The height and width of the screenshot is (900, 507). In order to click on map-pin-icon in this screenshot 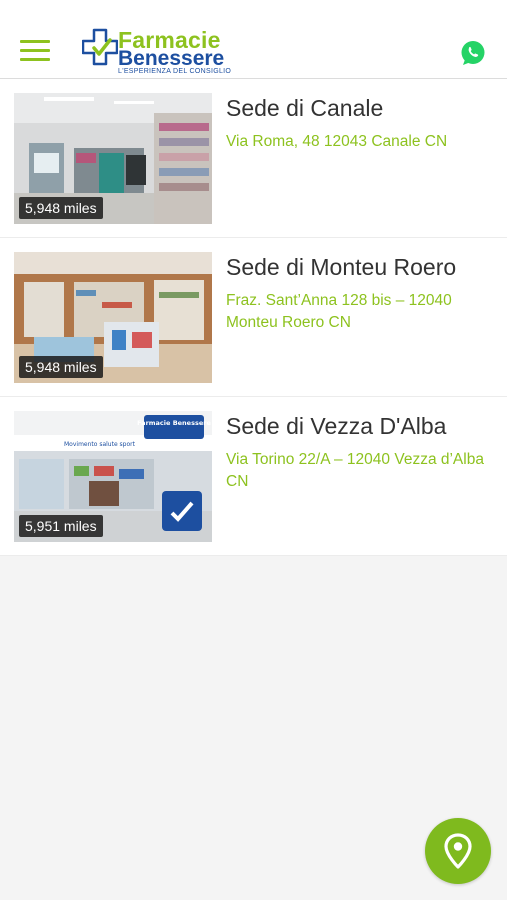, I will do `click(458, 851)`.